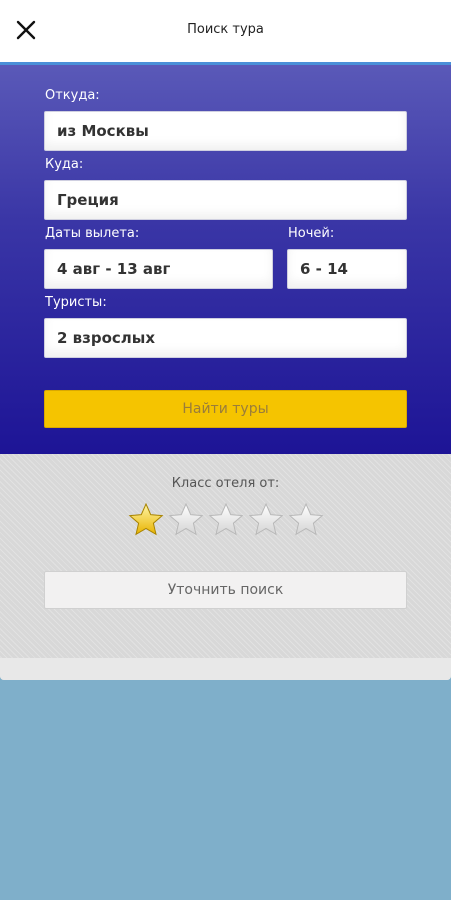 The width and height of the screenshot is (451, 900). I want to click on tourists-value: 2 взрослых, so click(106, 338).